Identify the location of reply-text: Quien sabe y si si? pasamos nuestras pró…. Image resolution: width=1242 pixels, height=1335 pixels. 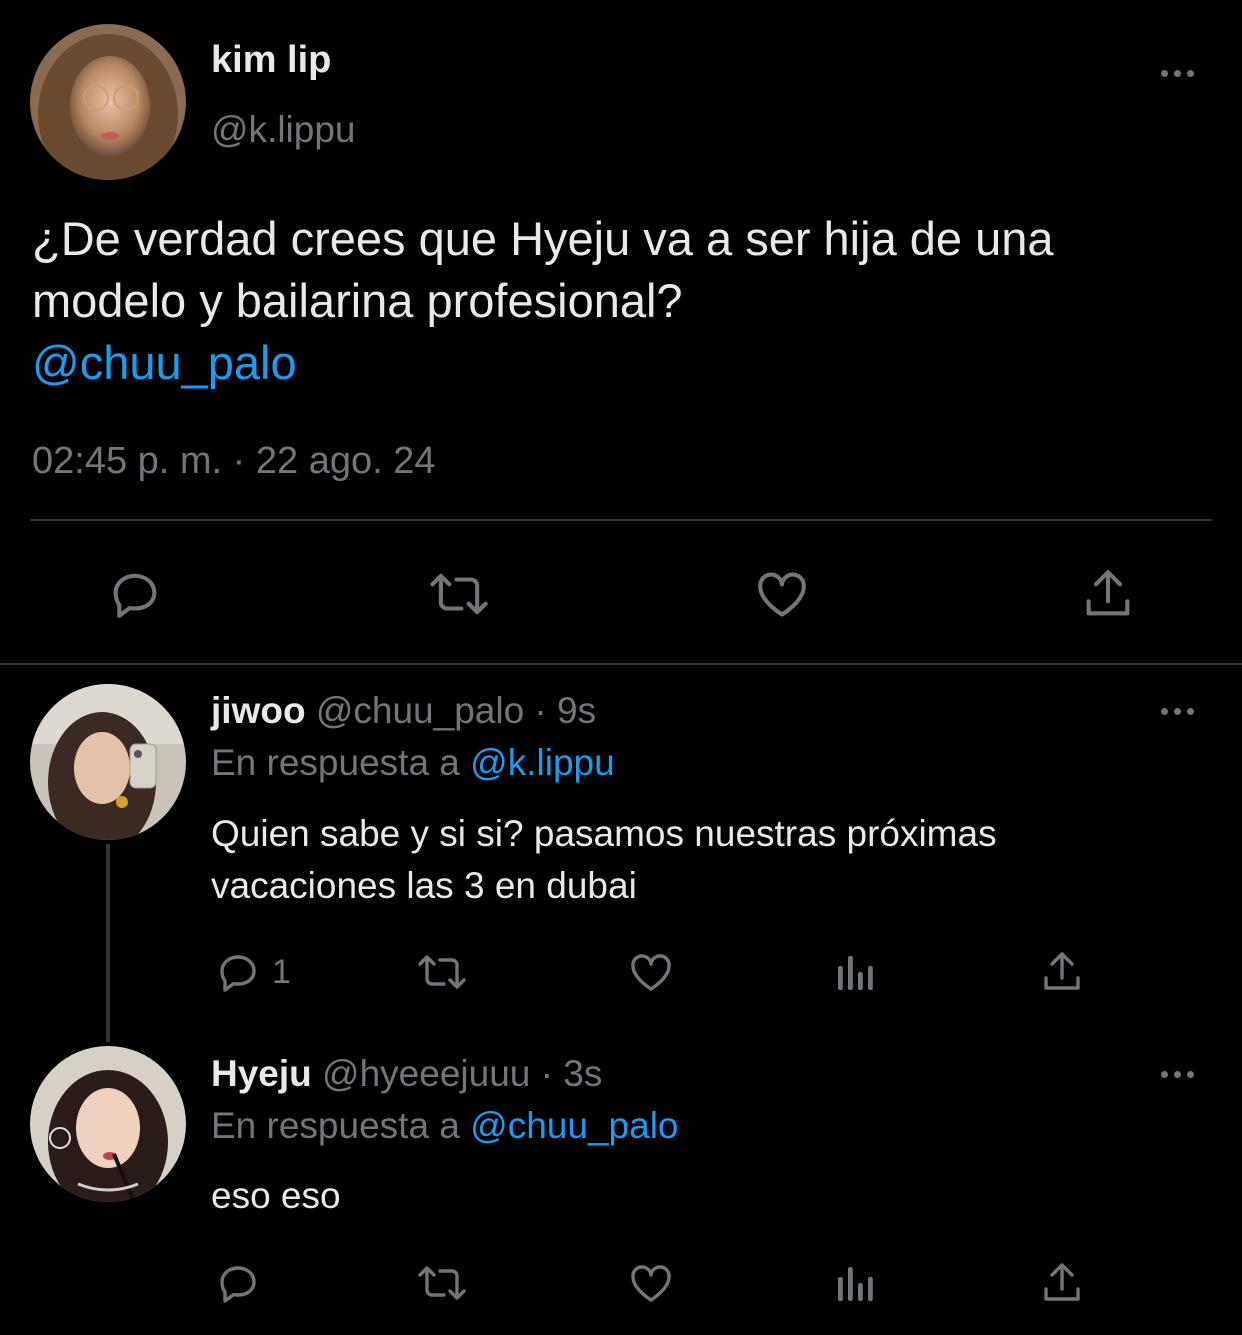
(604, 860).